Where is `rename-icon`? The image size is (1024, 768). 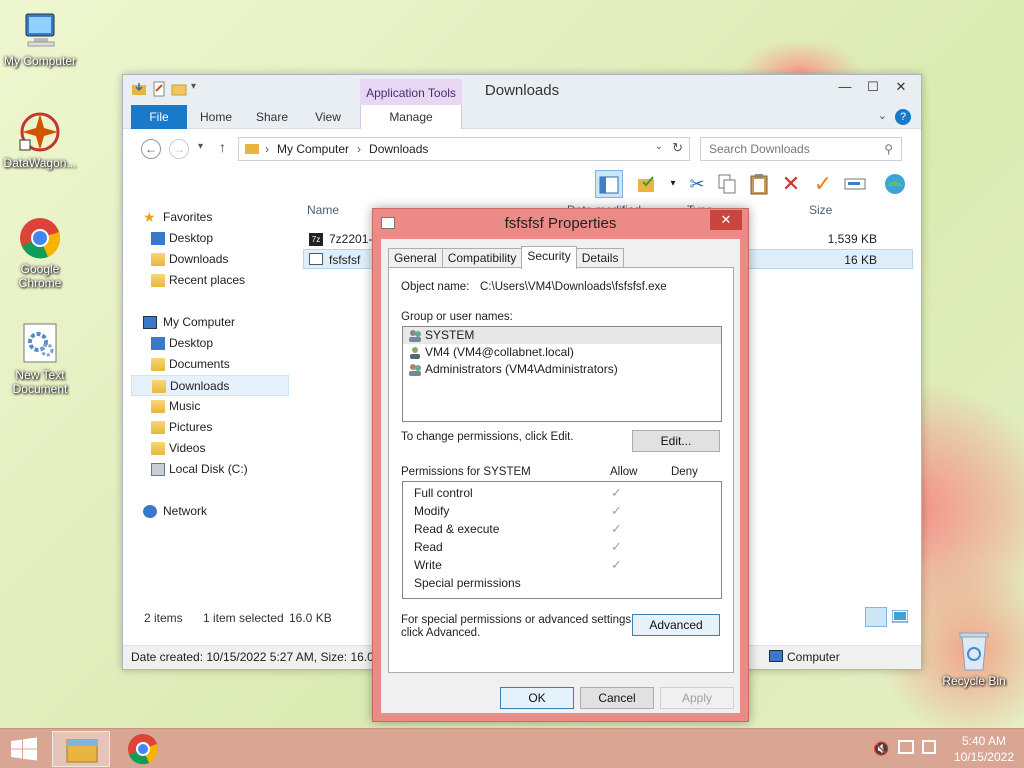 rename-icon is located at coordinates (855, 184).